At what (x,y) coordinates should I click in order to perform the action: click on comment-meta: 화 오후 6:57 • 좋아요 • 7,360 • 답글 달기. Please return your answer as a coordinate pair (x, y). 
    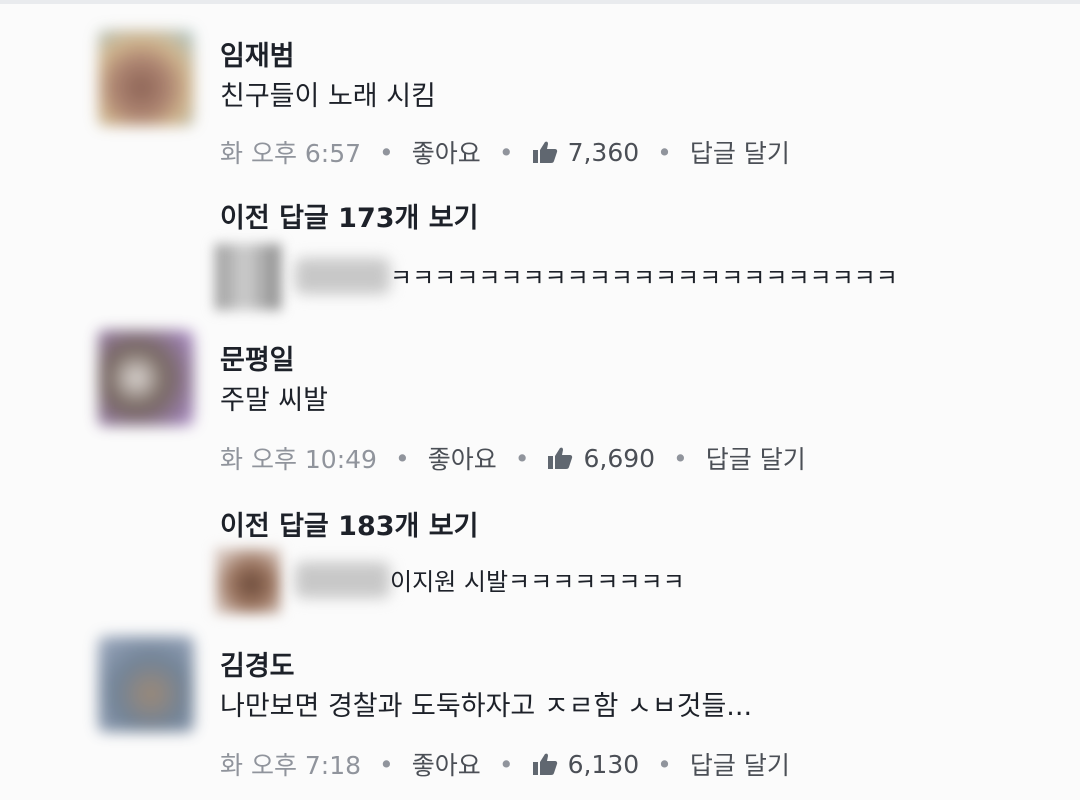
    Looking at the image, I should click on (505, 152).